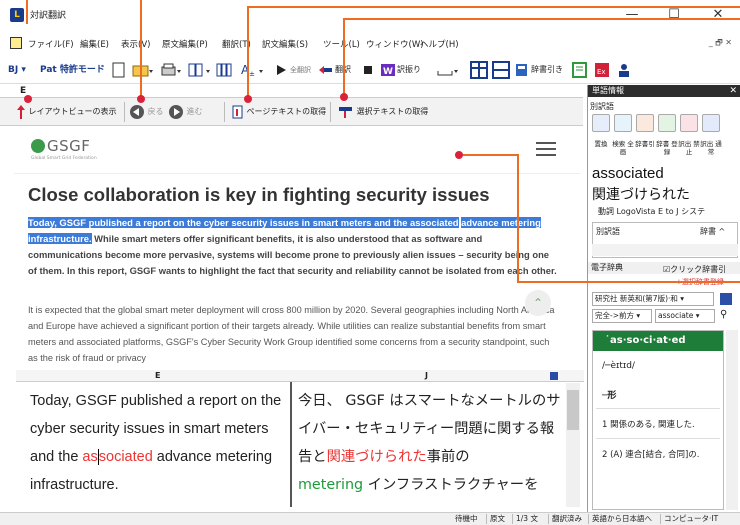  What do you see at coordinates (69, 146) in the screenshot?
I see `gsgf-logo-text: GSGF` at bounding box center [69, 146].